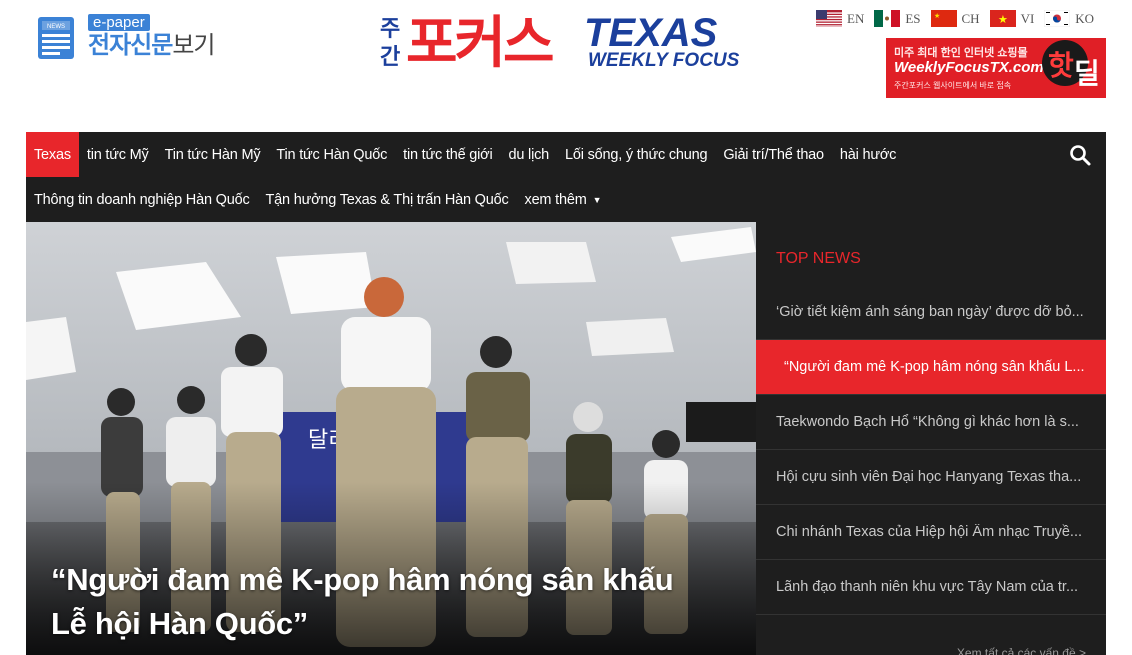  I want to click on lang-ch: ★ CH, so click(955, 18).